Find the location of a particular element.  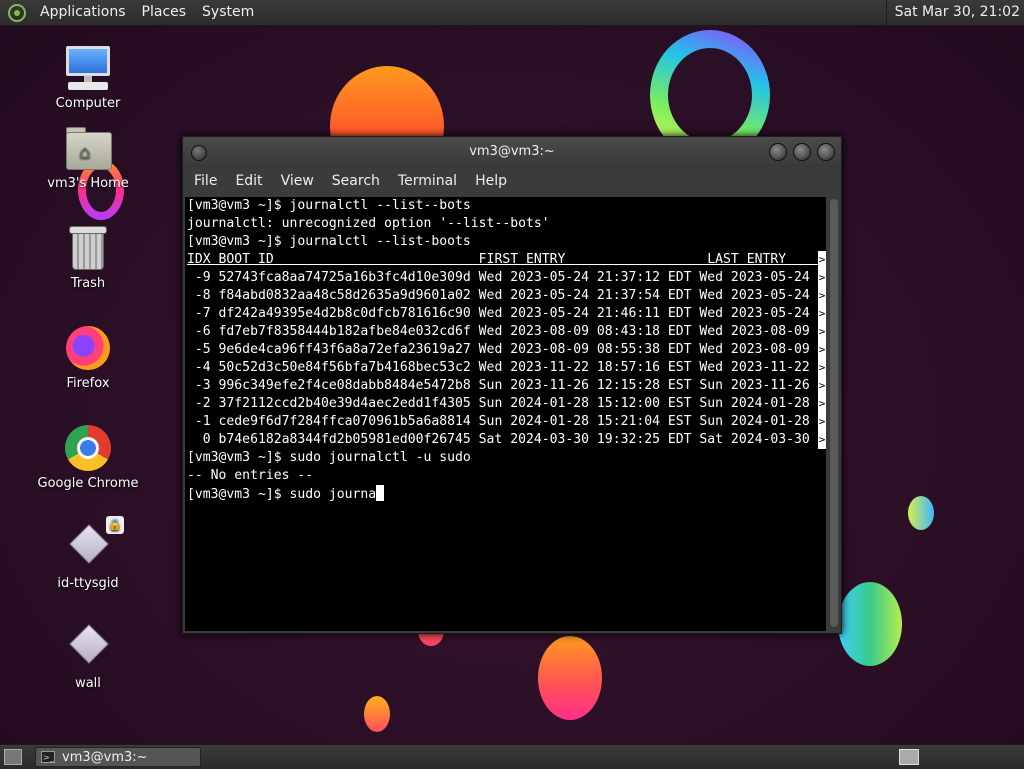

wallpaper-green-oval is located at coordinates (870, 624).